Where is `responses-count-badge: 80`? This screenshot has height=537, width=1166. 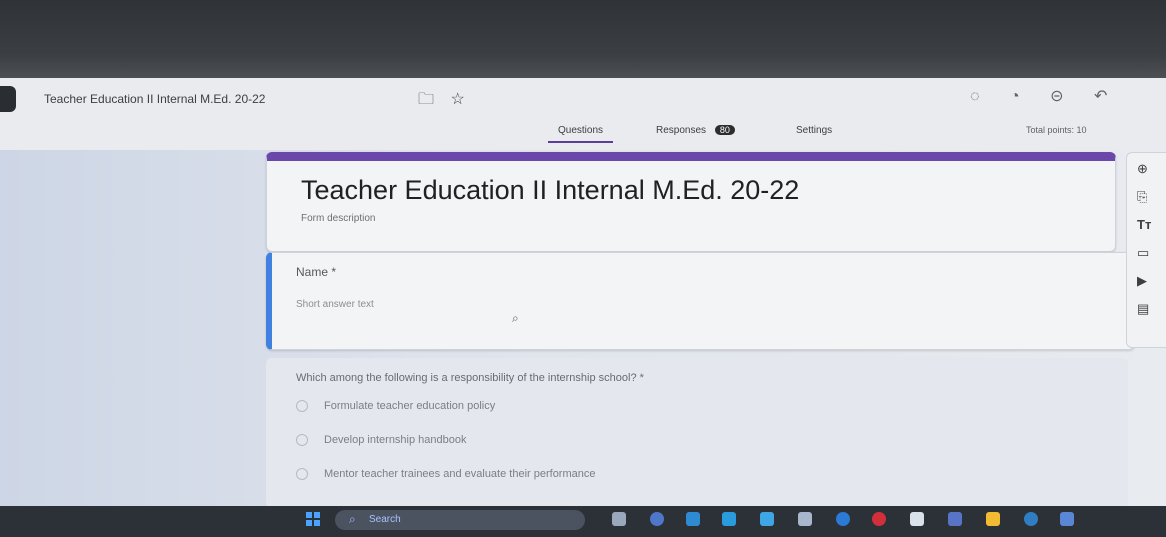 responses-count-badge: 80 is located at coordinates (724, 130).